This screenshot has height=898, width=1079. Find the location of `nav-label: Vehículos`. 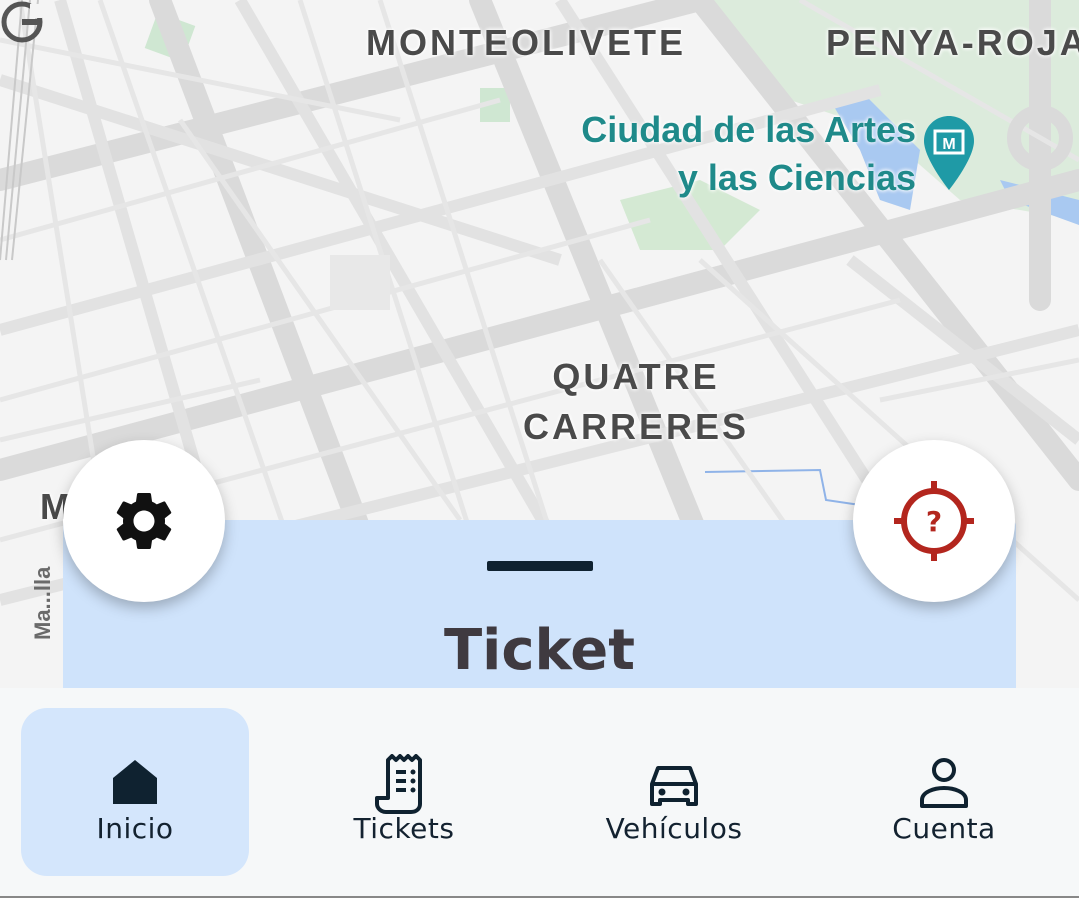

nav-label: Vehículos is located at coordinates (674, 828).